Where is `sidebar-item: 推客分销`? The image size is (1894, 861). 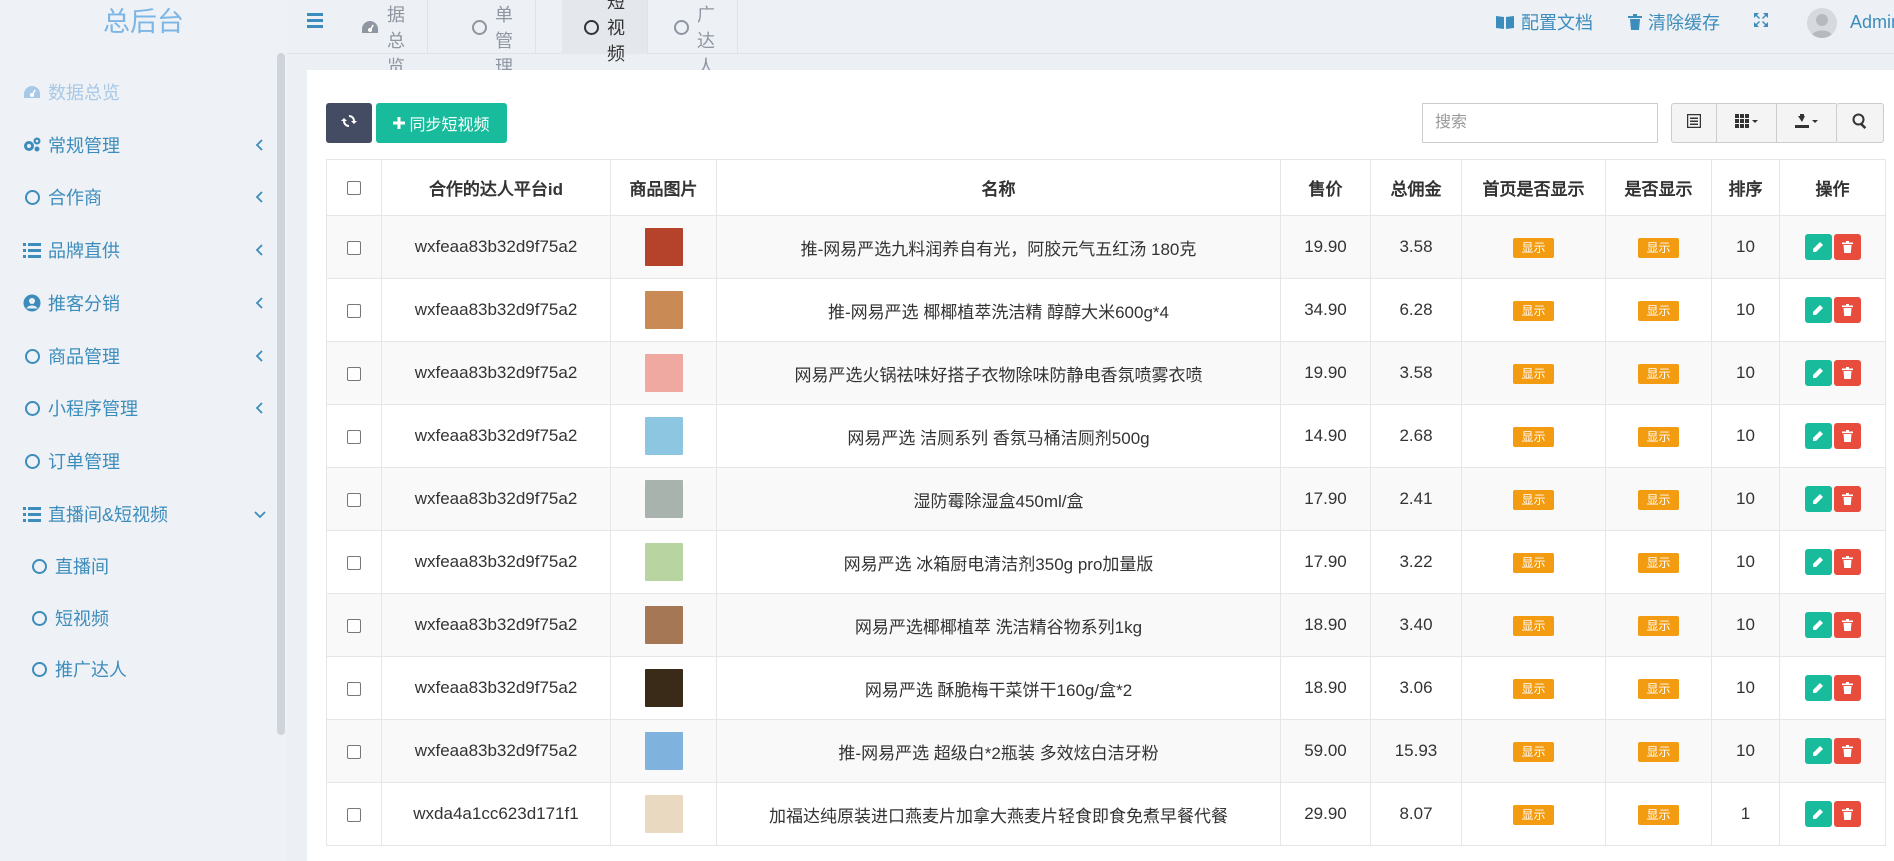
sidebar-item: 推客分销 is located at coordinates (137, 303).